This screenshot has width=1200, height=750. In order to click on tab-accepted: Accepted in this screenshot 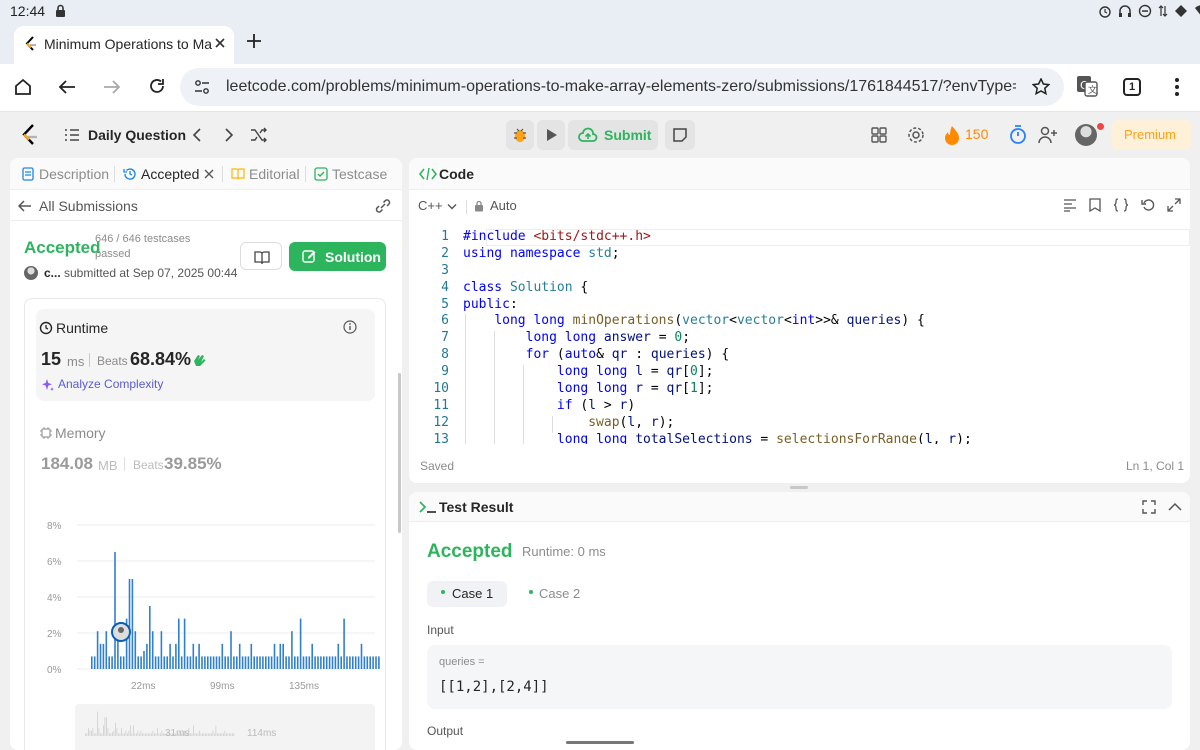, I will do `click(170, 174)`.